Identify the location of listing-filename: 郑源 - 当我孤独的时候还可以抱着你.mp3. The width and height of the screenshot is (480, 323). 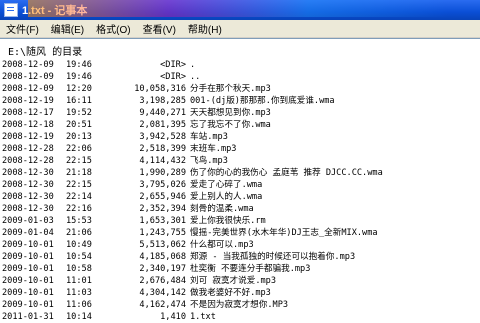
(273, 257).